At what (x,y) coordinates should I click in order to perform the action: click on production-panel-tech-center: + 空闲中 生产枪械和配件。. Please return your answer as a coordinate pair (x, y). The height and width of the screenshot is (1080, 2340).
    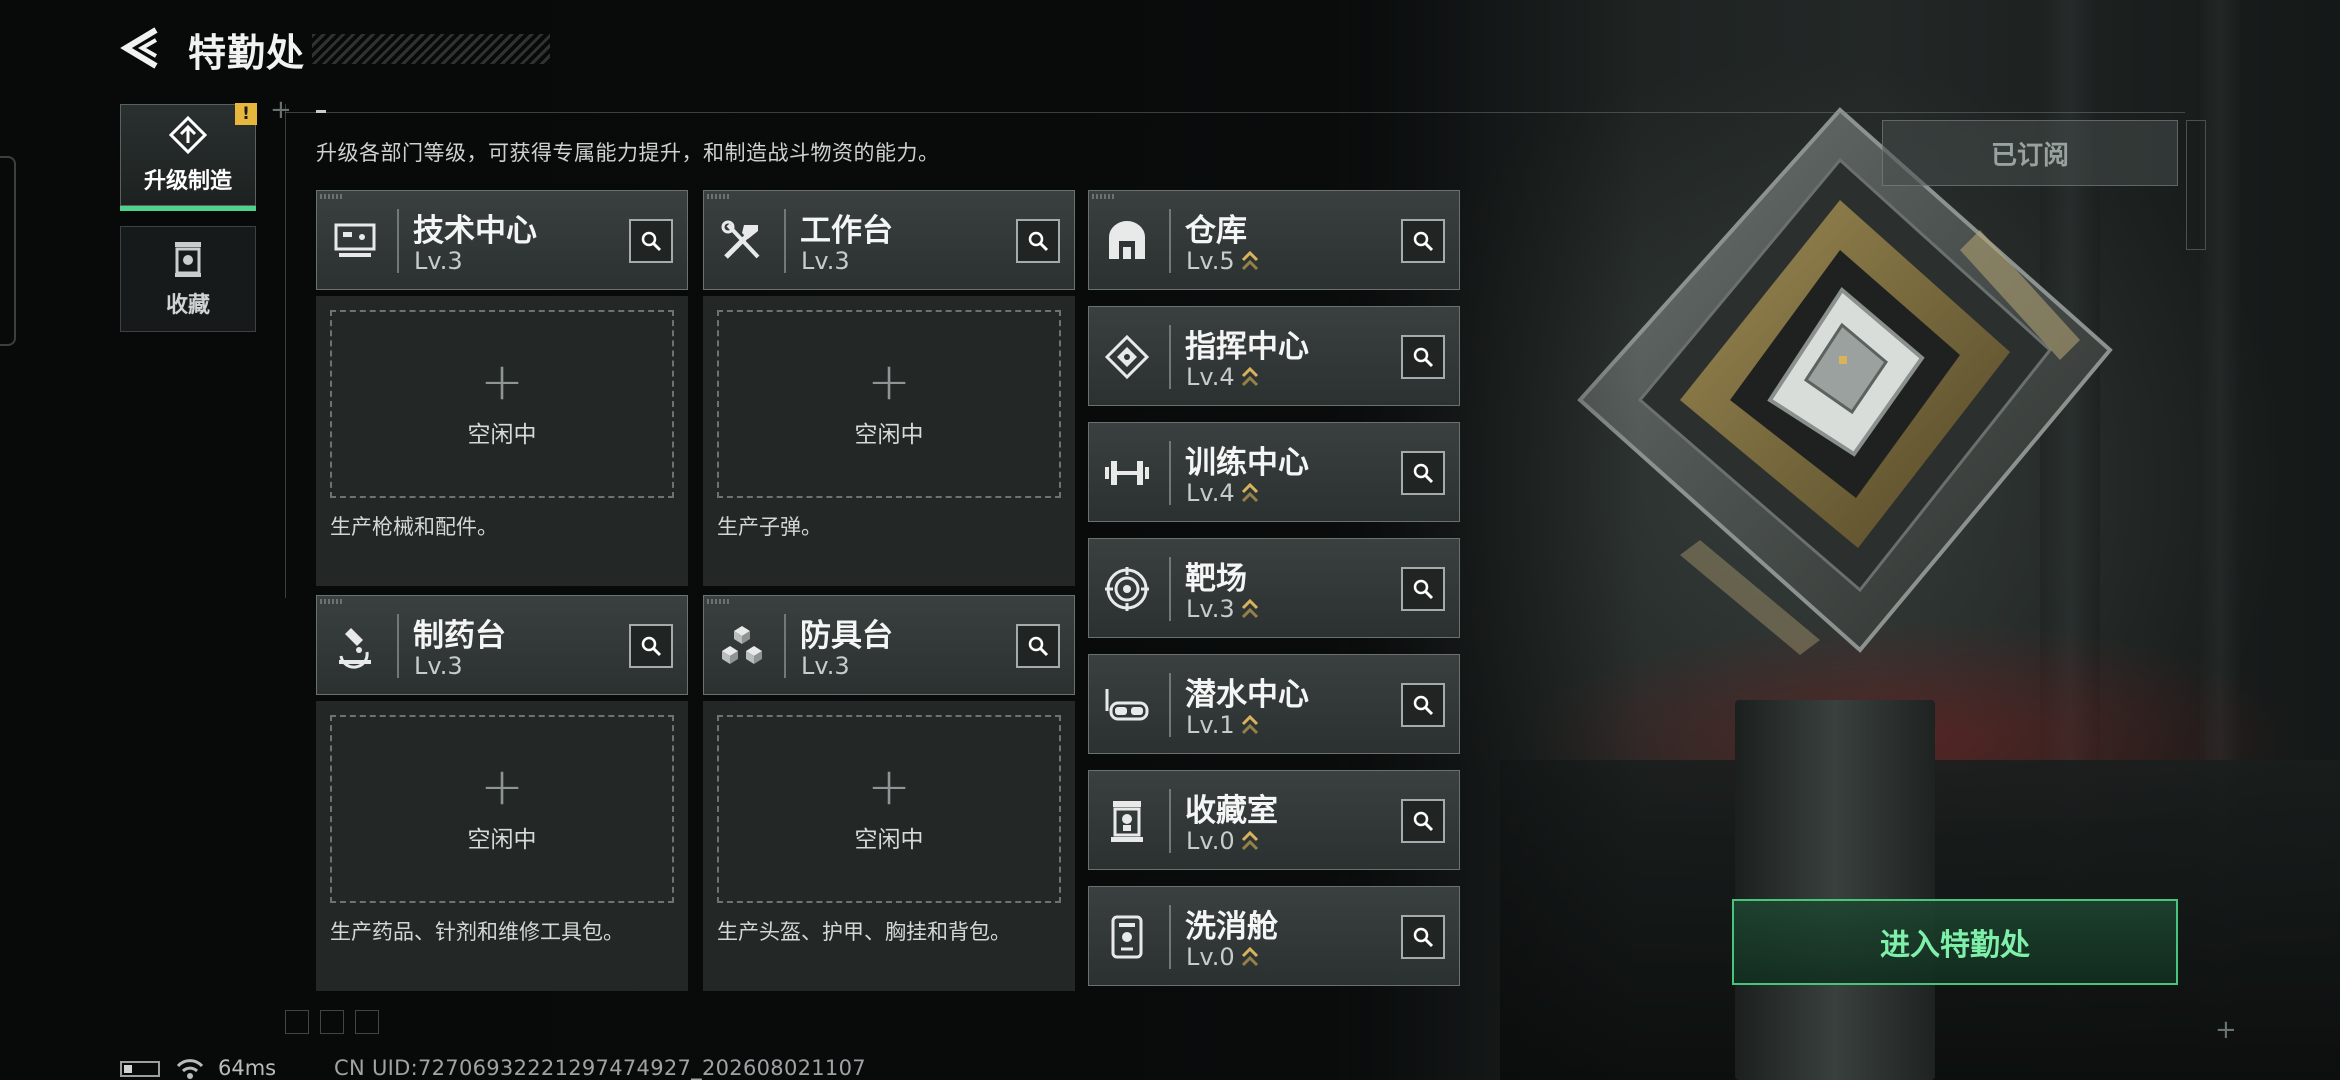
    Looking at the image, I should click on (502, 441).